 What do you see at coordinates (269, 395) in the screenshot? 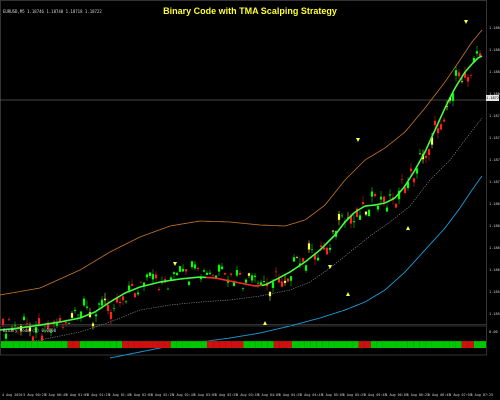
I see `time-label: 5 Aug 04:05` at bounding box center [269, 395].